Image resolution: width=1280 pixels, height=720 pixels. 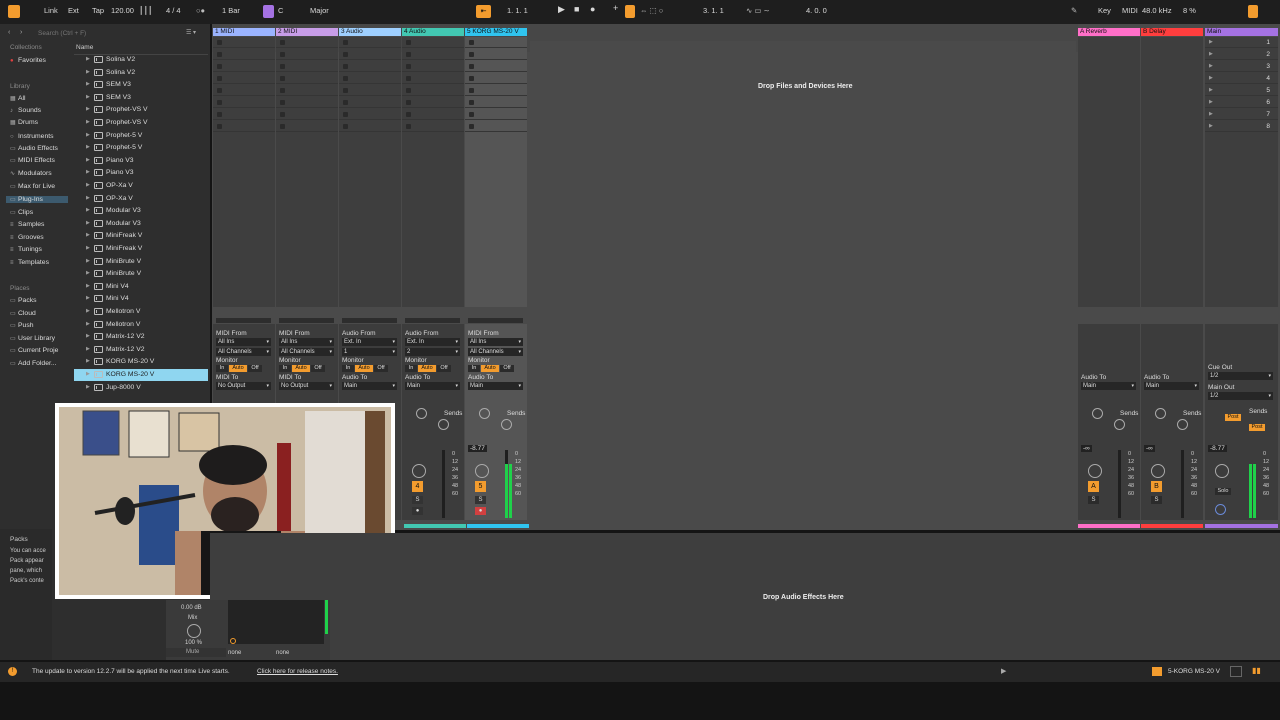 I want to click on solo-button: S, so click(x=480, y=500).